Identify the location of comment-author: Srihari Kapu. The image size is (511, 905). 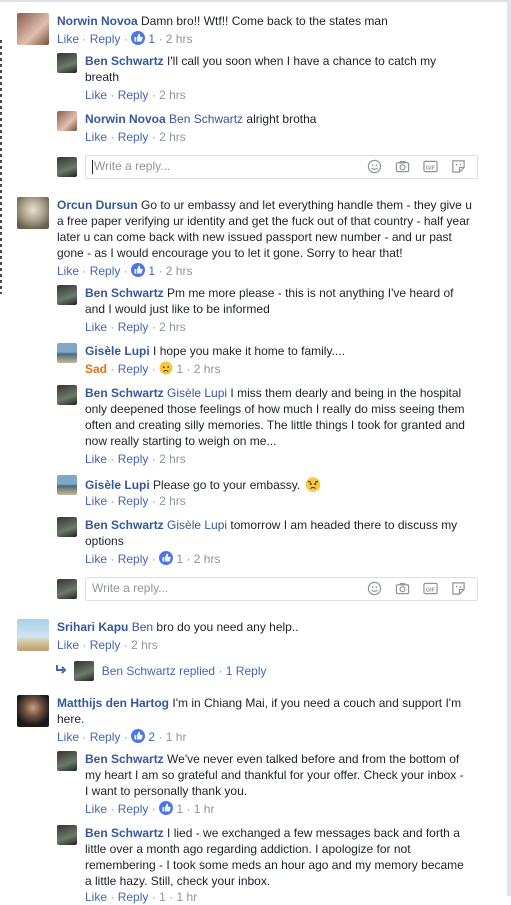
(92, 627).